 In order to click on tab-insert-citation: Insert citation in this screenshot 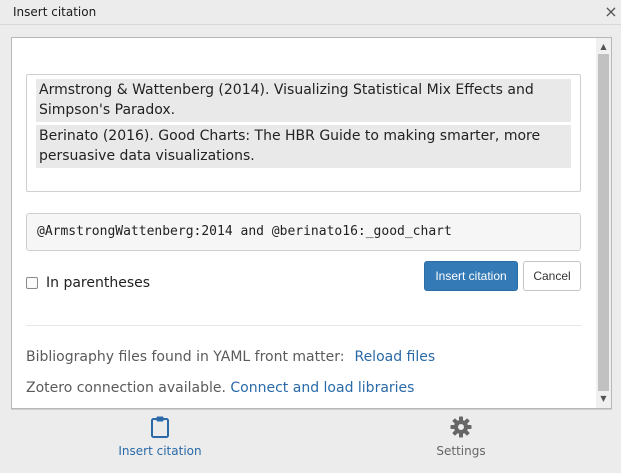, I will do `click(160, 436)`.